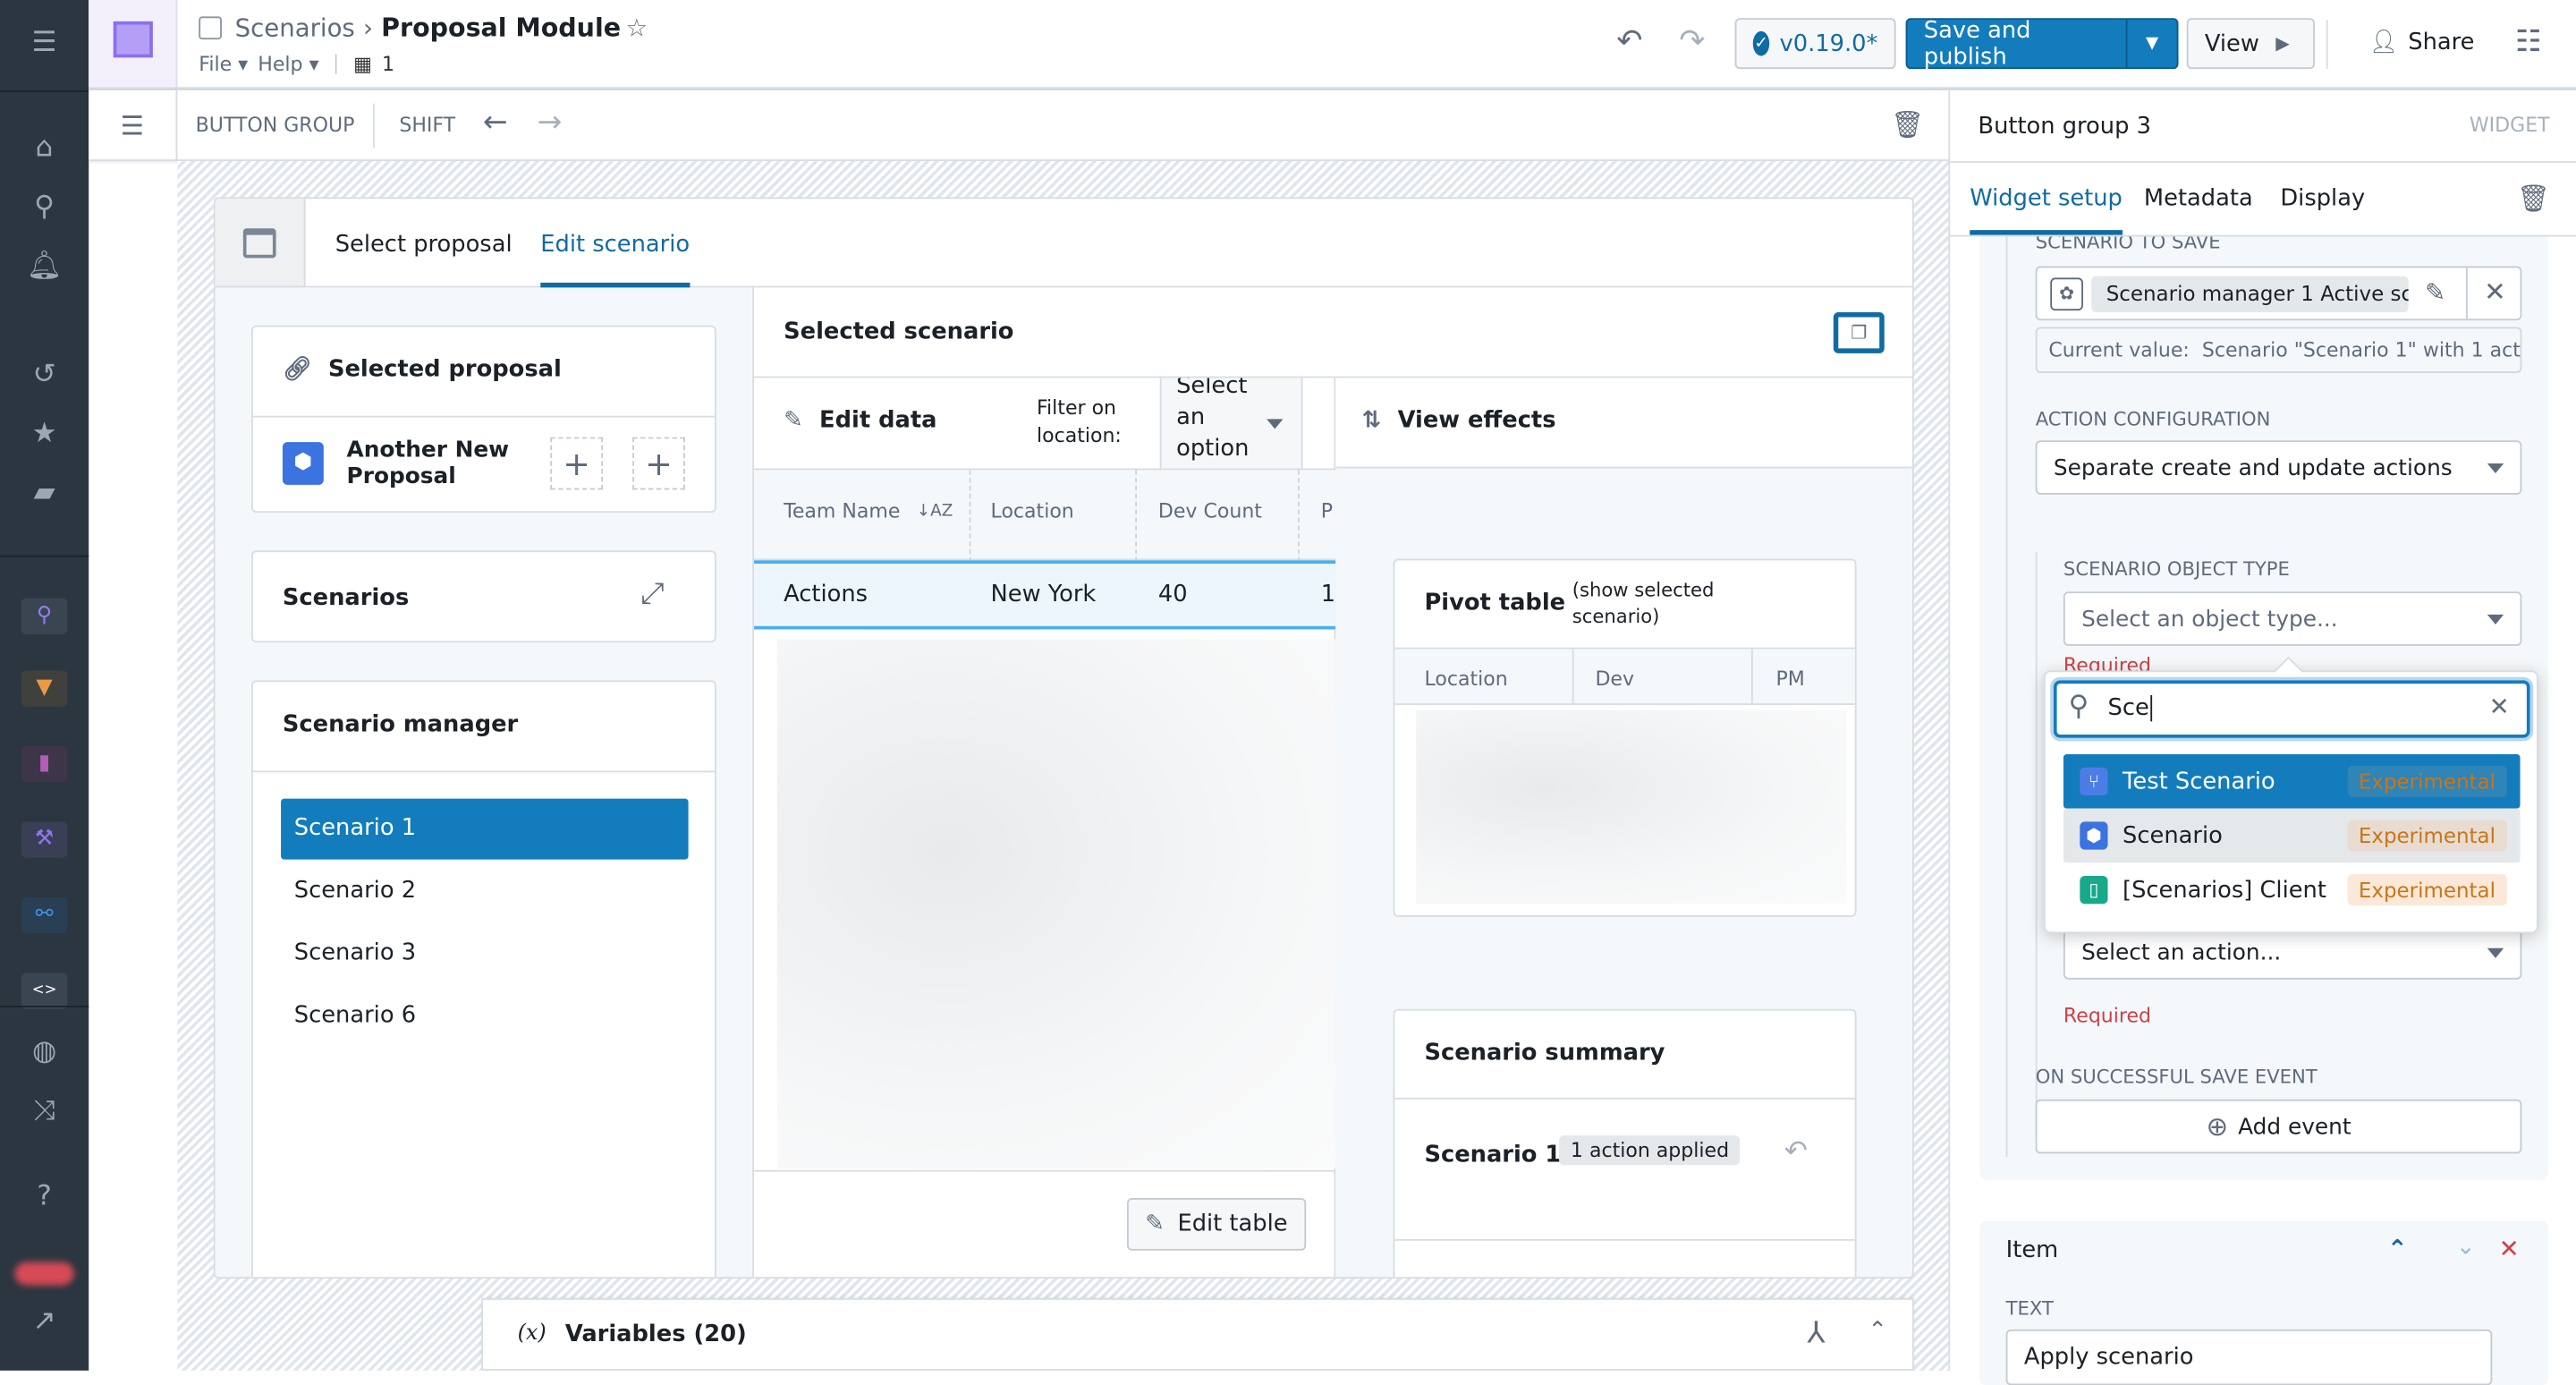 This screenshot has height=1385, width=2576. What do you see at coordinates (133, 125) in the screenshot?
I see `outline-toggle-icon: ☰` at bounding box center [133, 125].